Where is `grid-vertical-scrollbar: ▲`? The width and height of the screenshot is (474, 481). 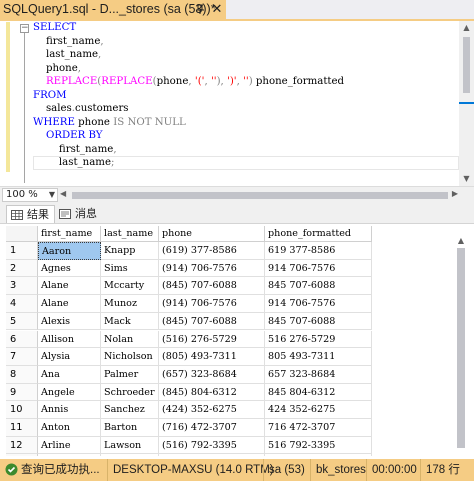
grid-vertical-scrollbar: ▲ is located at coordinates (461, 346).